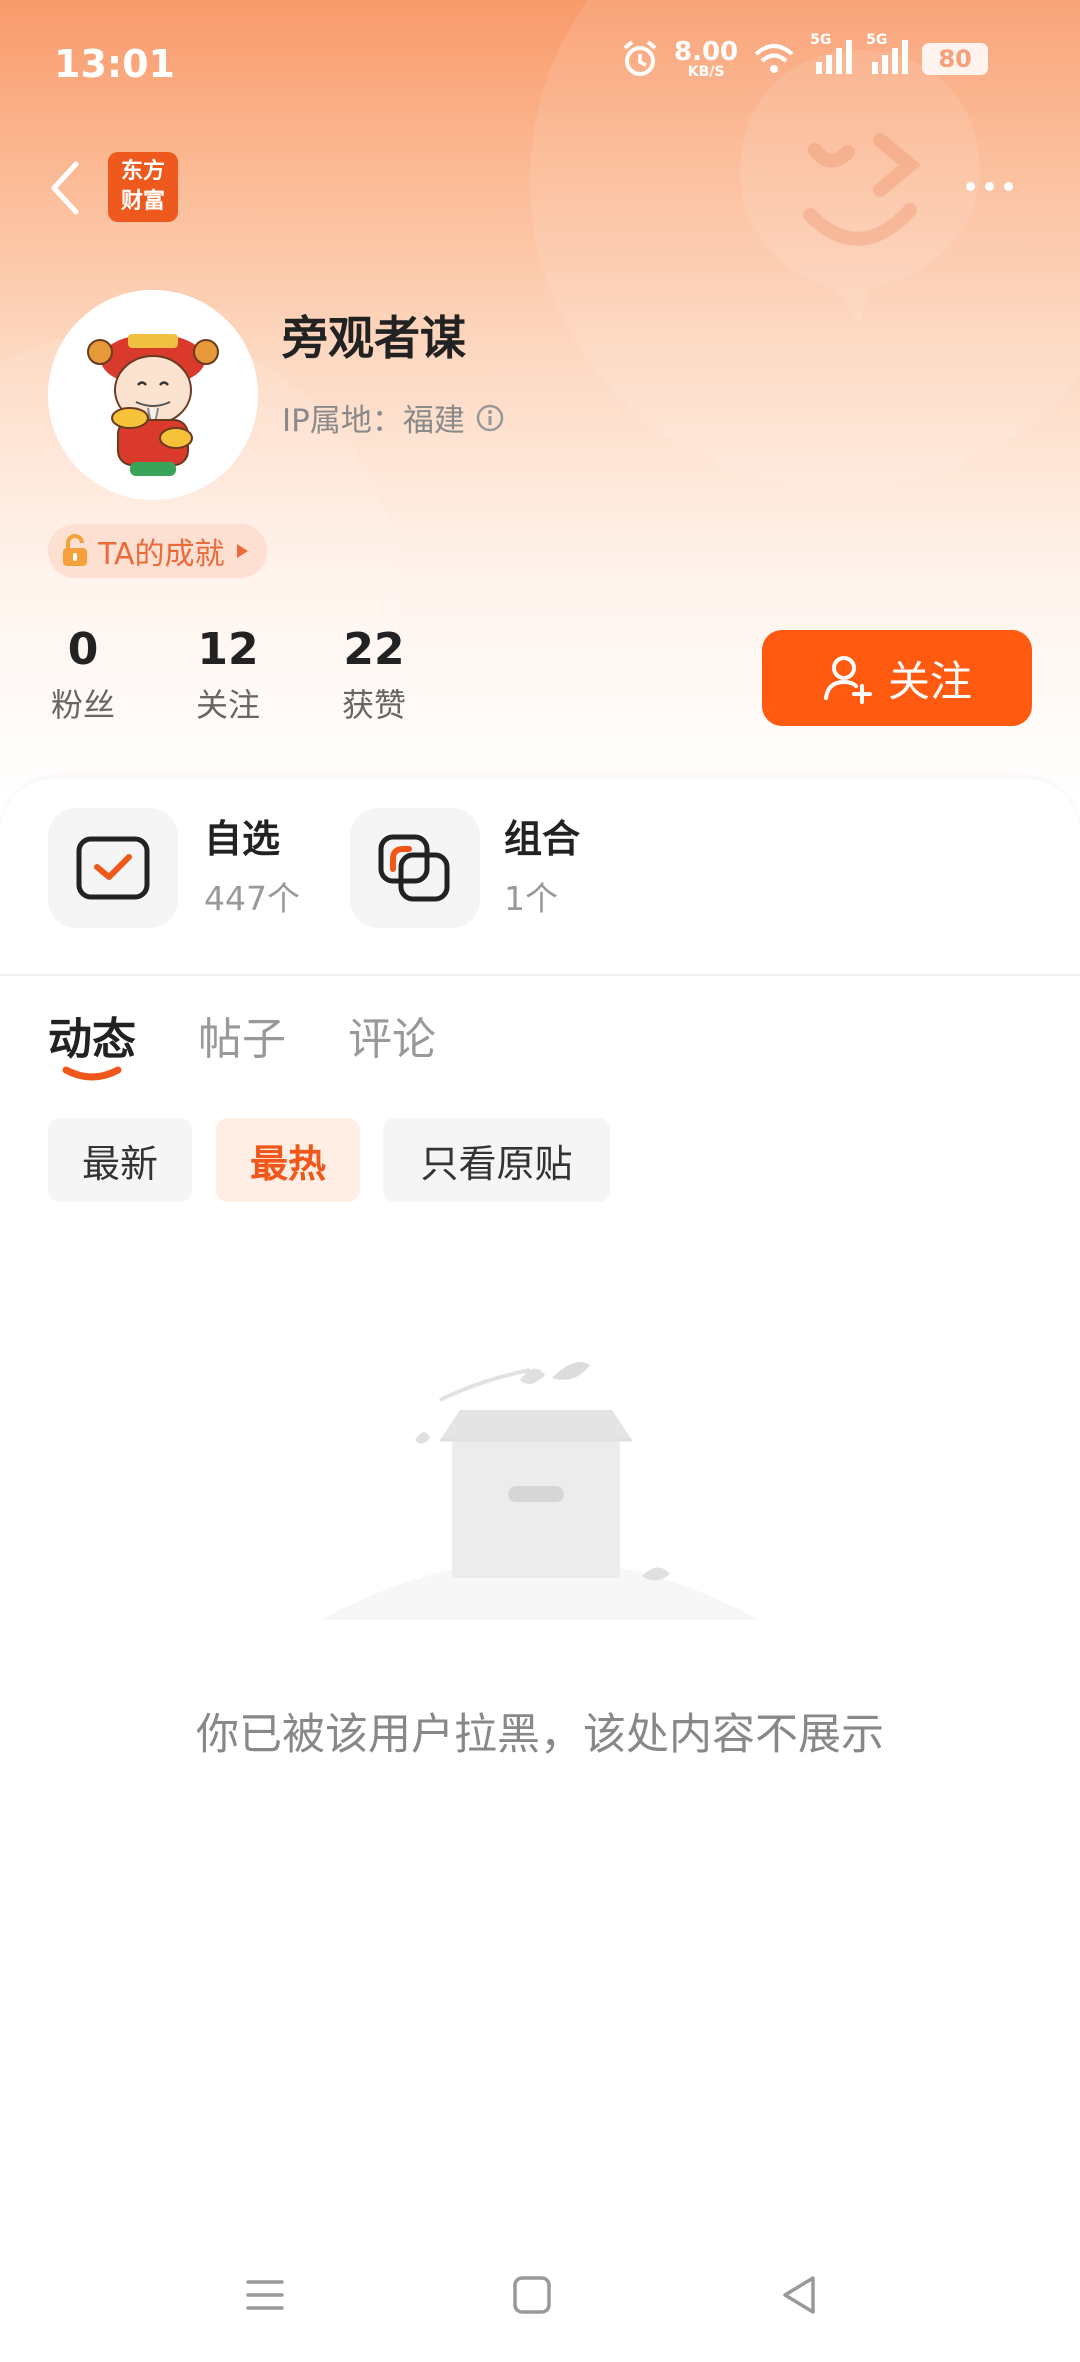 The image size is (1080, 2362). What do you see at coordinates (540, 65) in the screenshot?
I see `status-bar: 13:01 8.00 KB/S 5G 5G 80` at bounding box center [540, 65].